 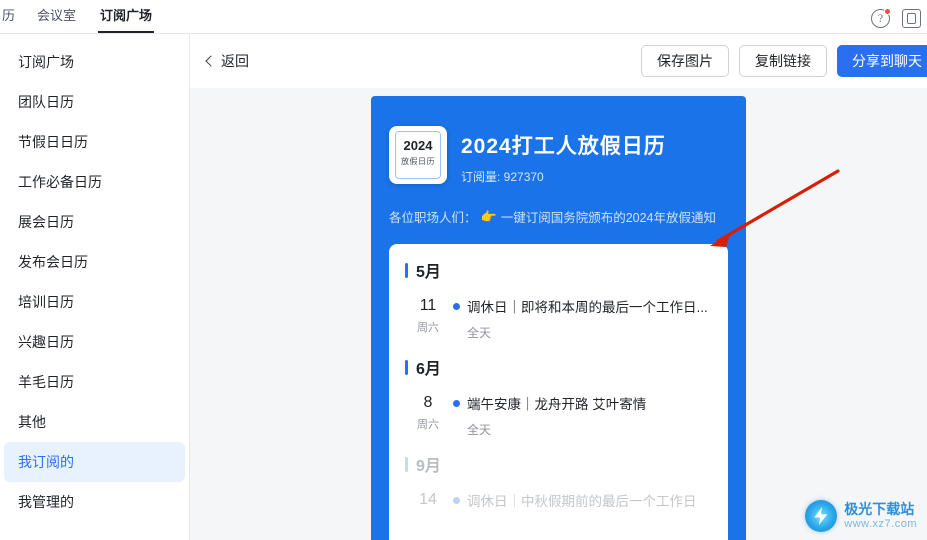 What do you see at coordinates (9, 15) in the screenshot?
I see `tab-label: 历` at bounding box center [9, 15].